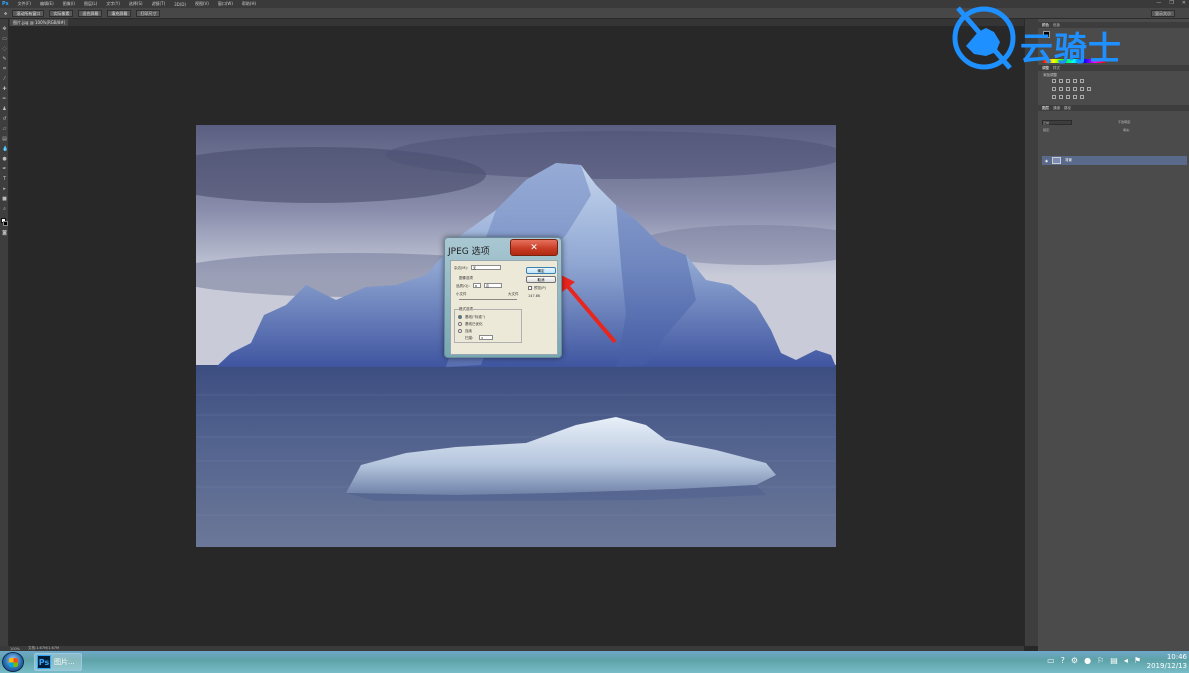 The width and height of the screenshot is (1189, 673). Describe the element at coordinates (541, 270) in the screenshot. I see `ok-button: 确定` at that location.